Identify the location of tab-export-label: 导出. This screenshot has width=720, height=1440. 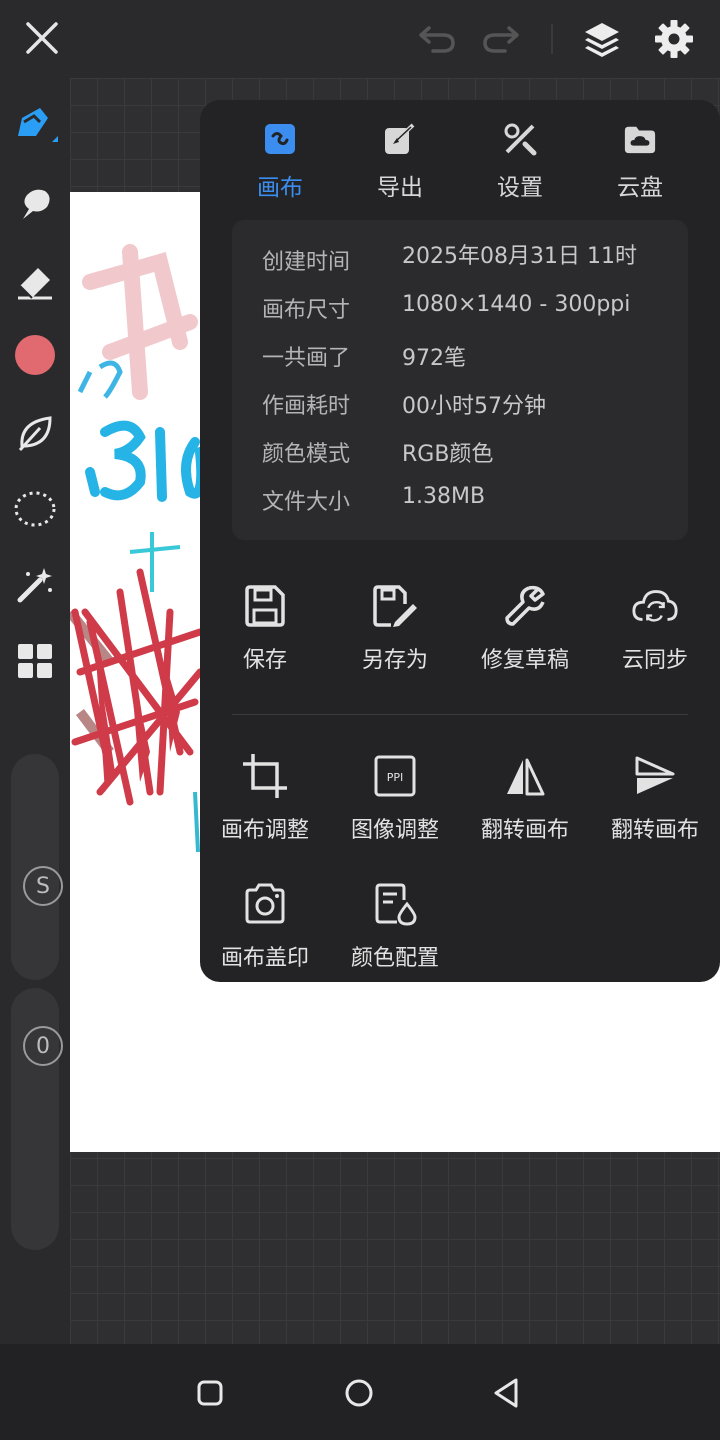
(400, 188).